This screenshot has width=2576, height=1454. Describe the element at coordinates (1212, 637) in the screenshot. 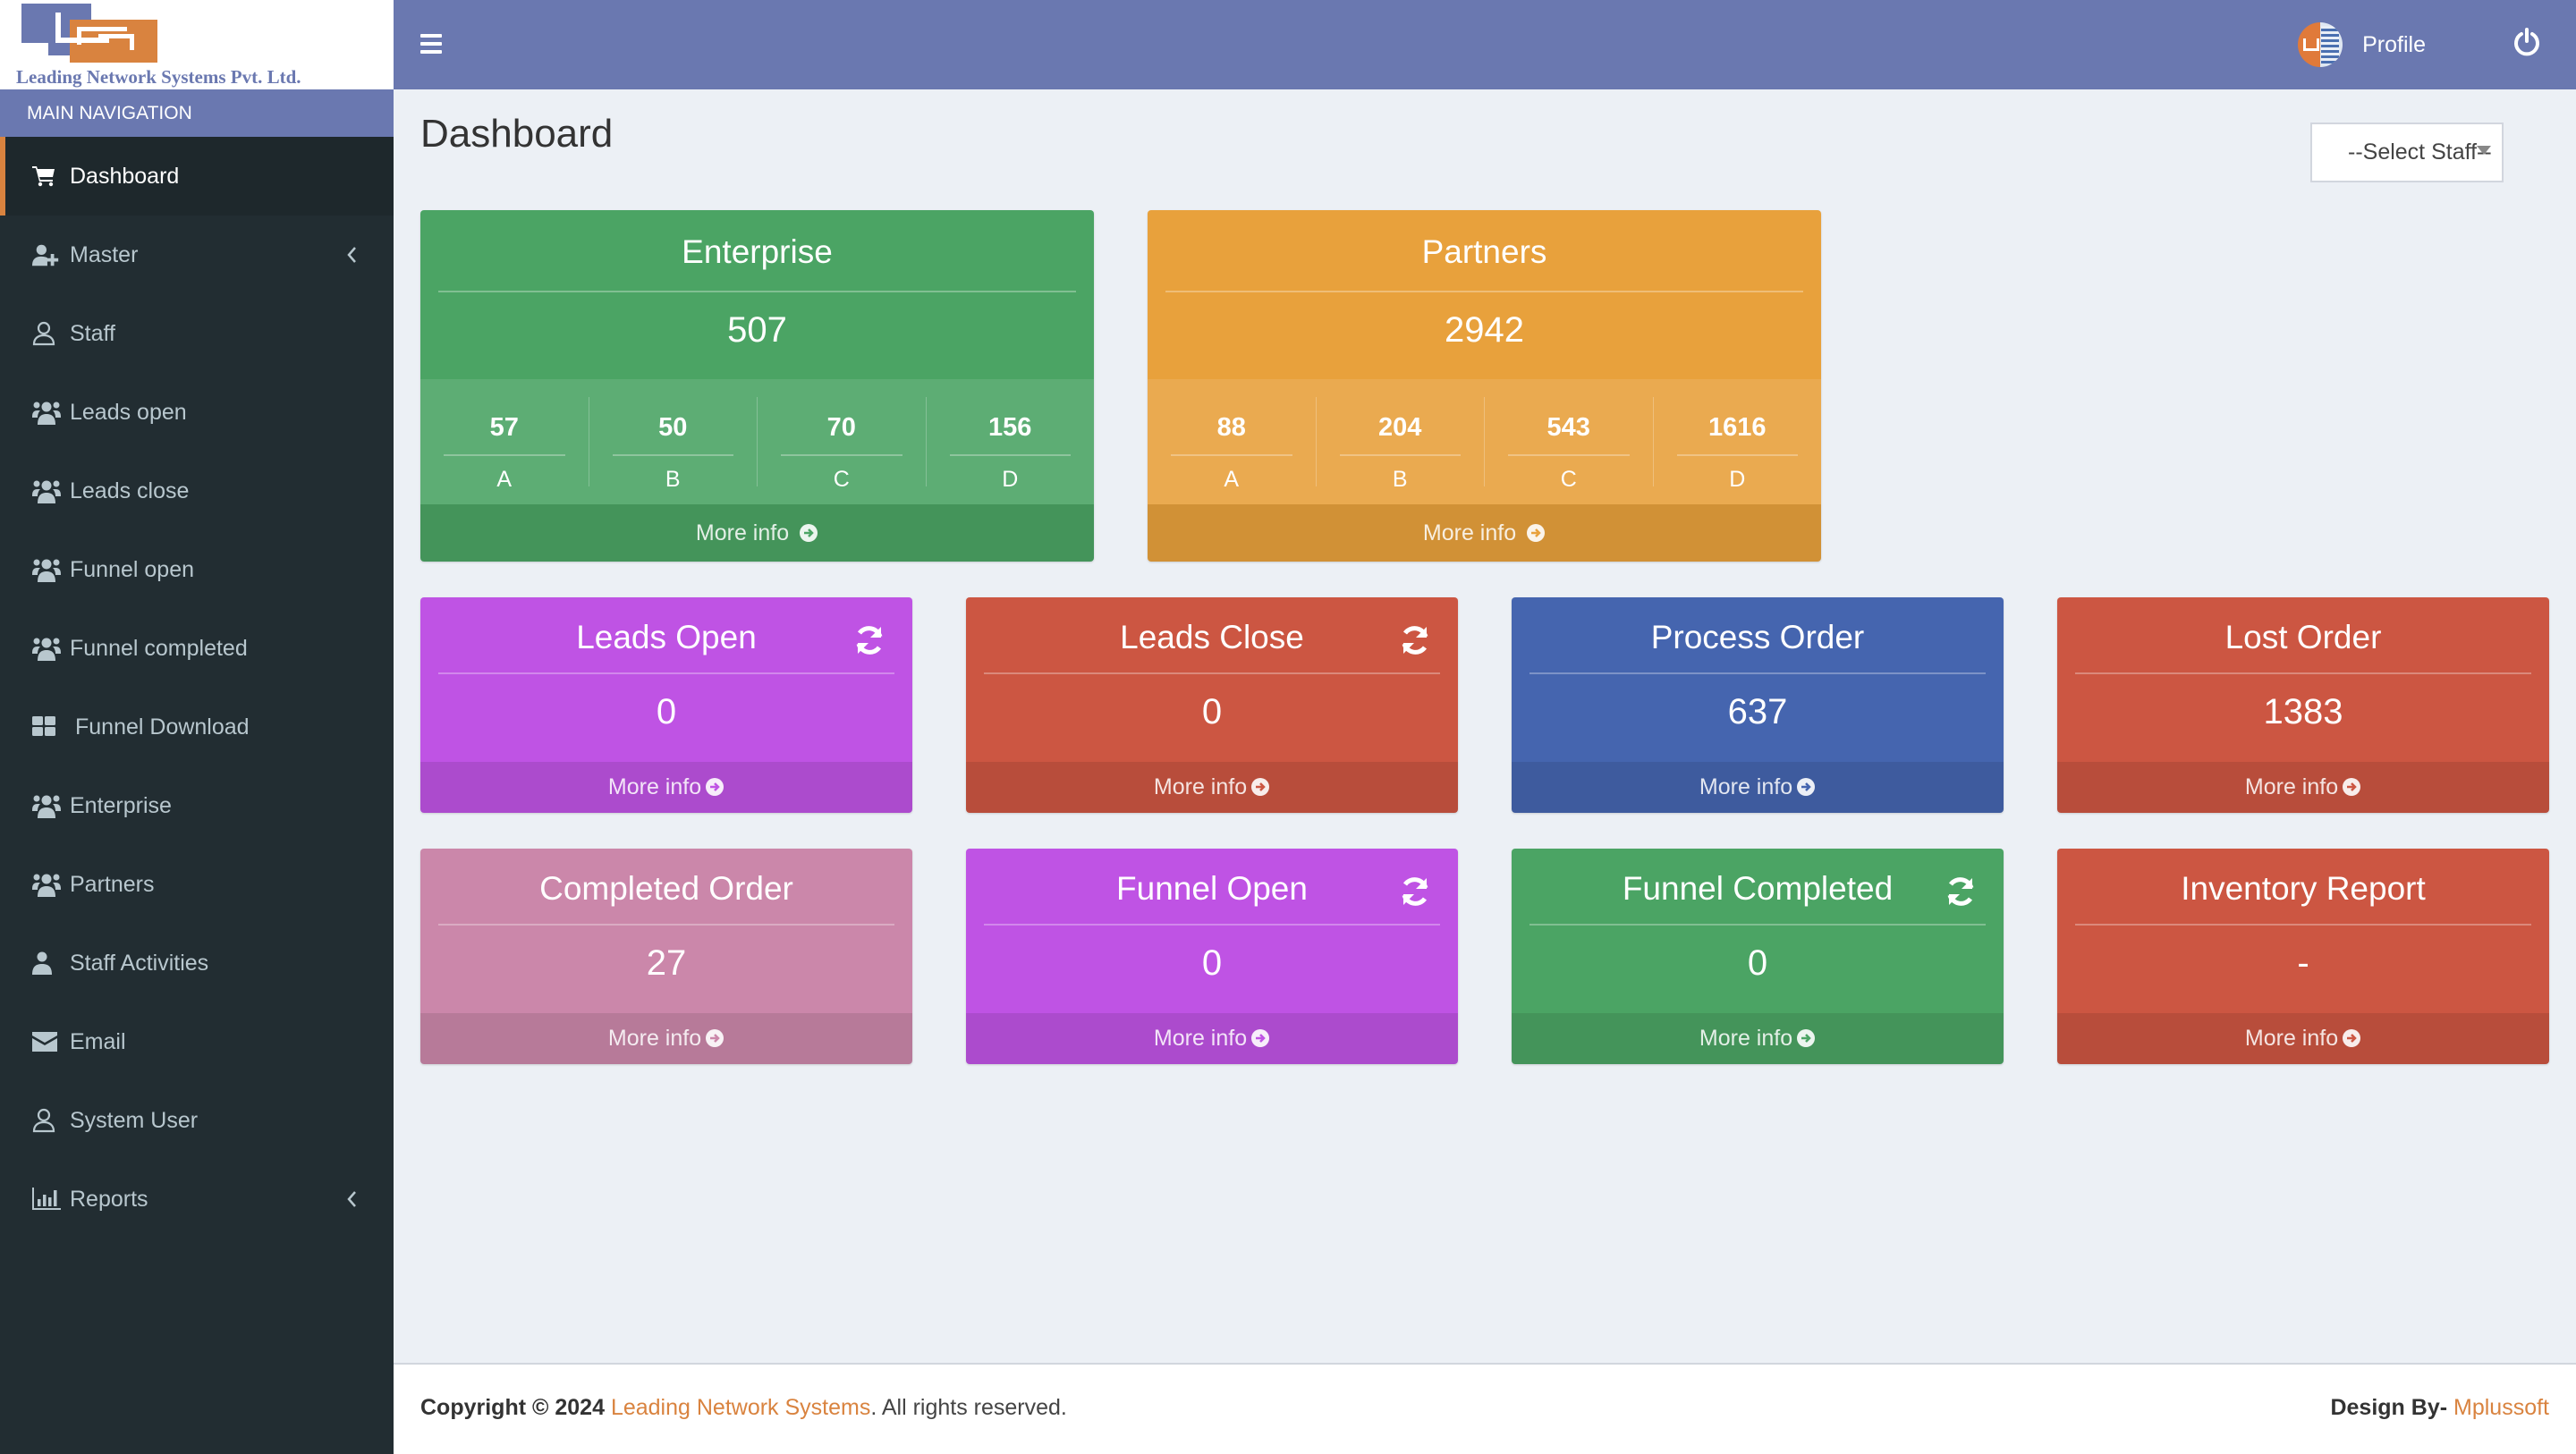

I see `box-title: Leads Close` at that location.